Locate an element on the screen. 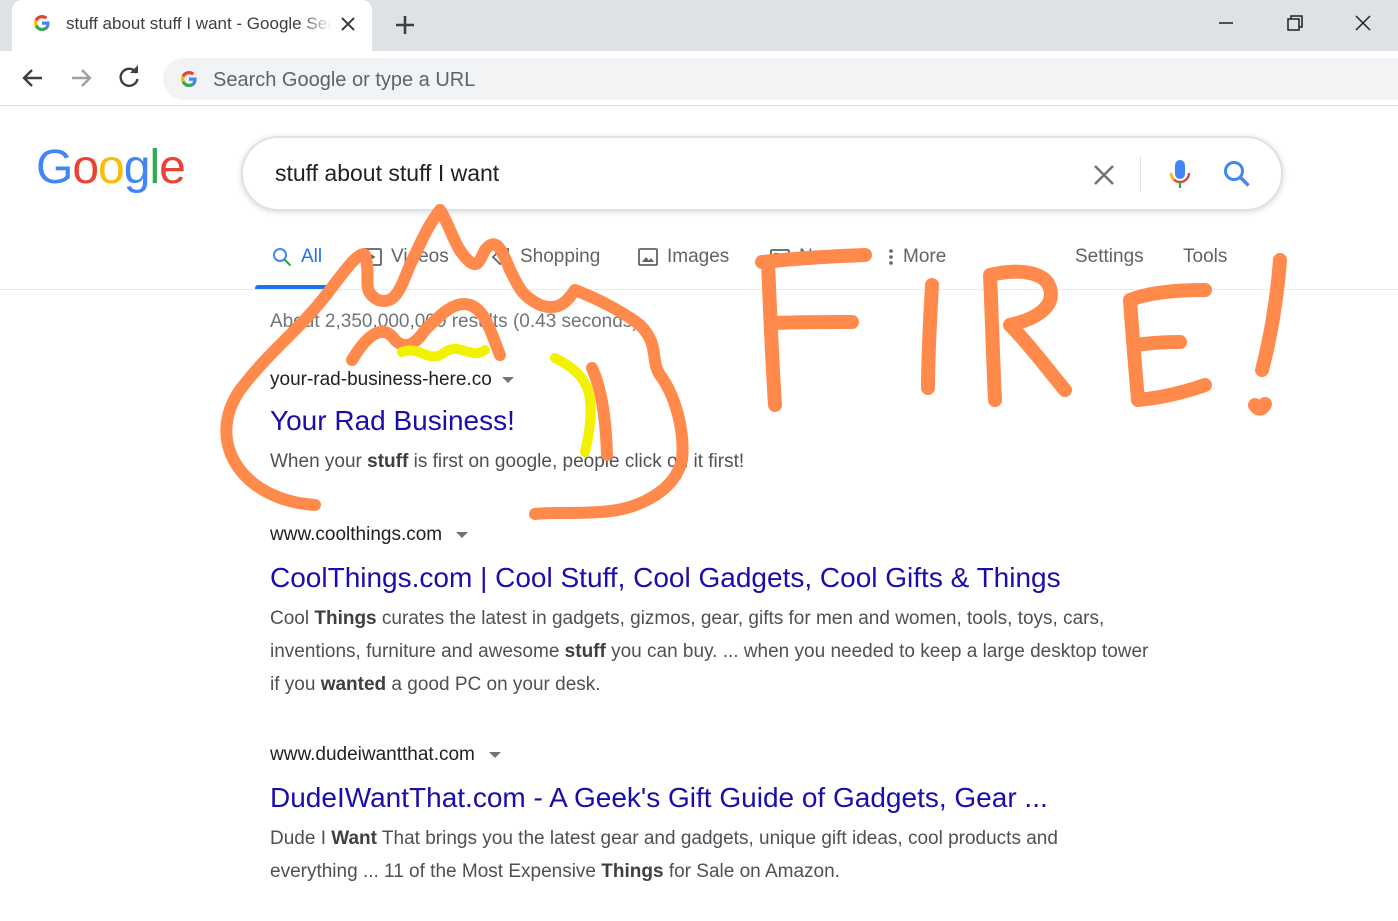 This screenshot has width=1398, height=921. tab-tools-label: Tools is located at coordinates (1205, 256).